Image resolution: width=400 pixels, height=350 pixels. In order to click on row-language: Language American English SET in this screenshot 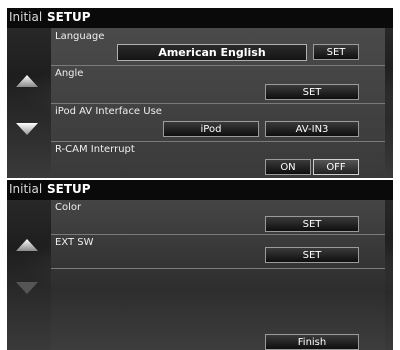, I will do `click(218, 46)`.